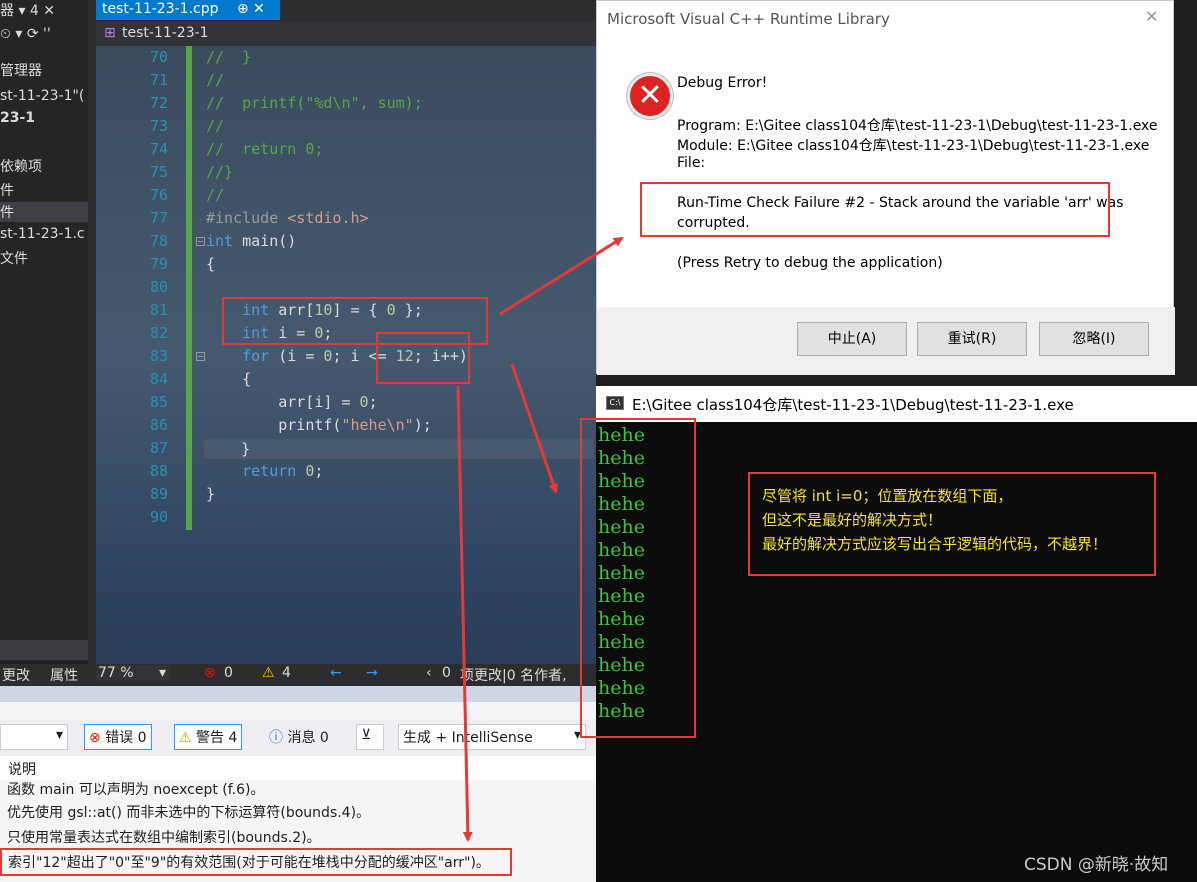 The height and width of the screenshot is (882, 1197). I want to click on arrow-to-dialog, so click(561, 276).